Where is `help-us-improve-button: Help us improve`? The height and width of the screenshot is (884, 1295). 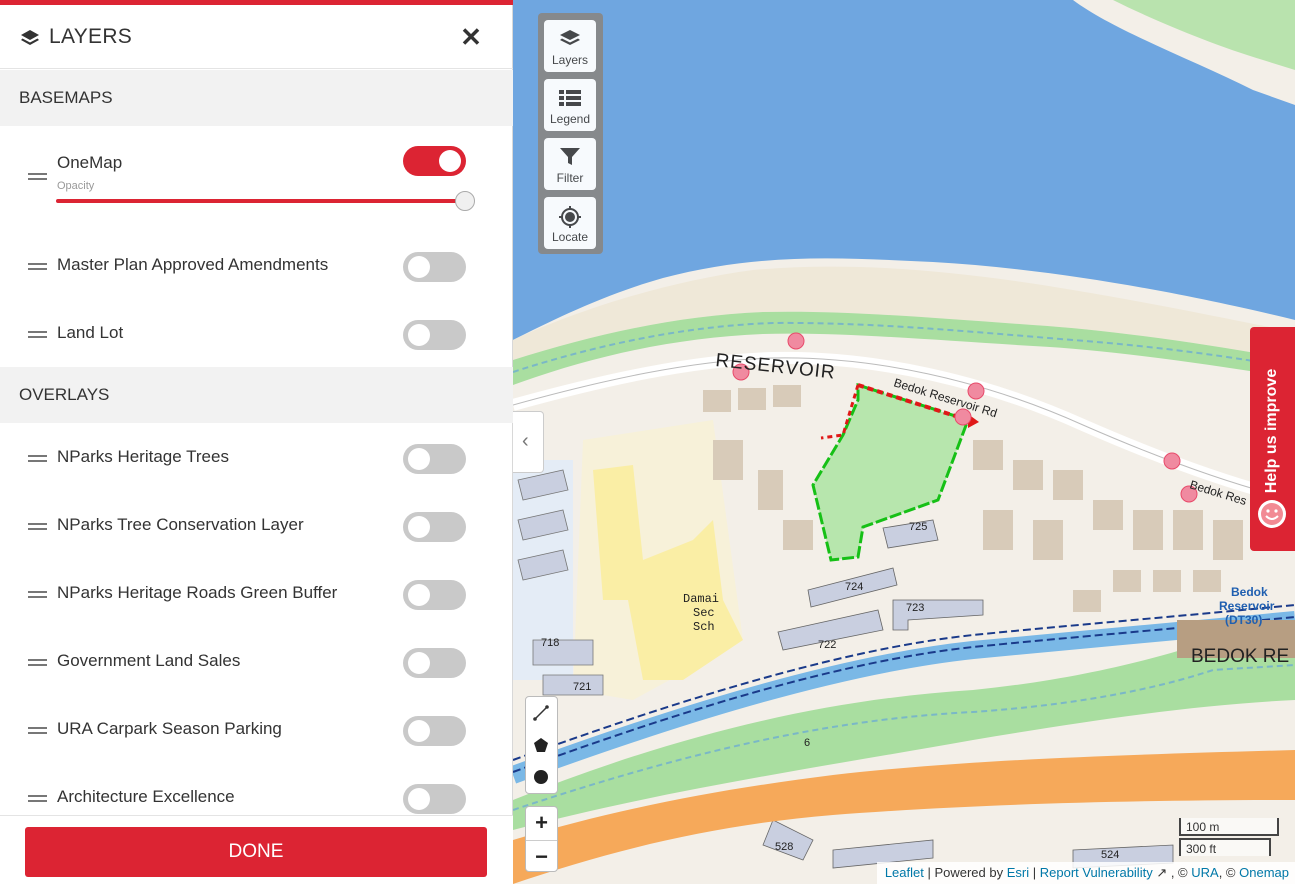 help-us-improve-button: Help us improve is located at coordinates (1272, 439).